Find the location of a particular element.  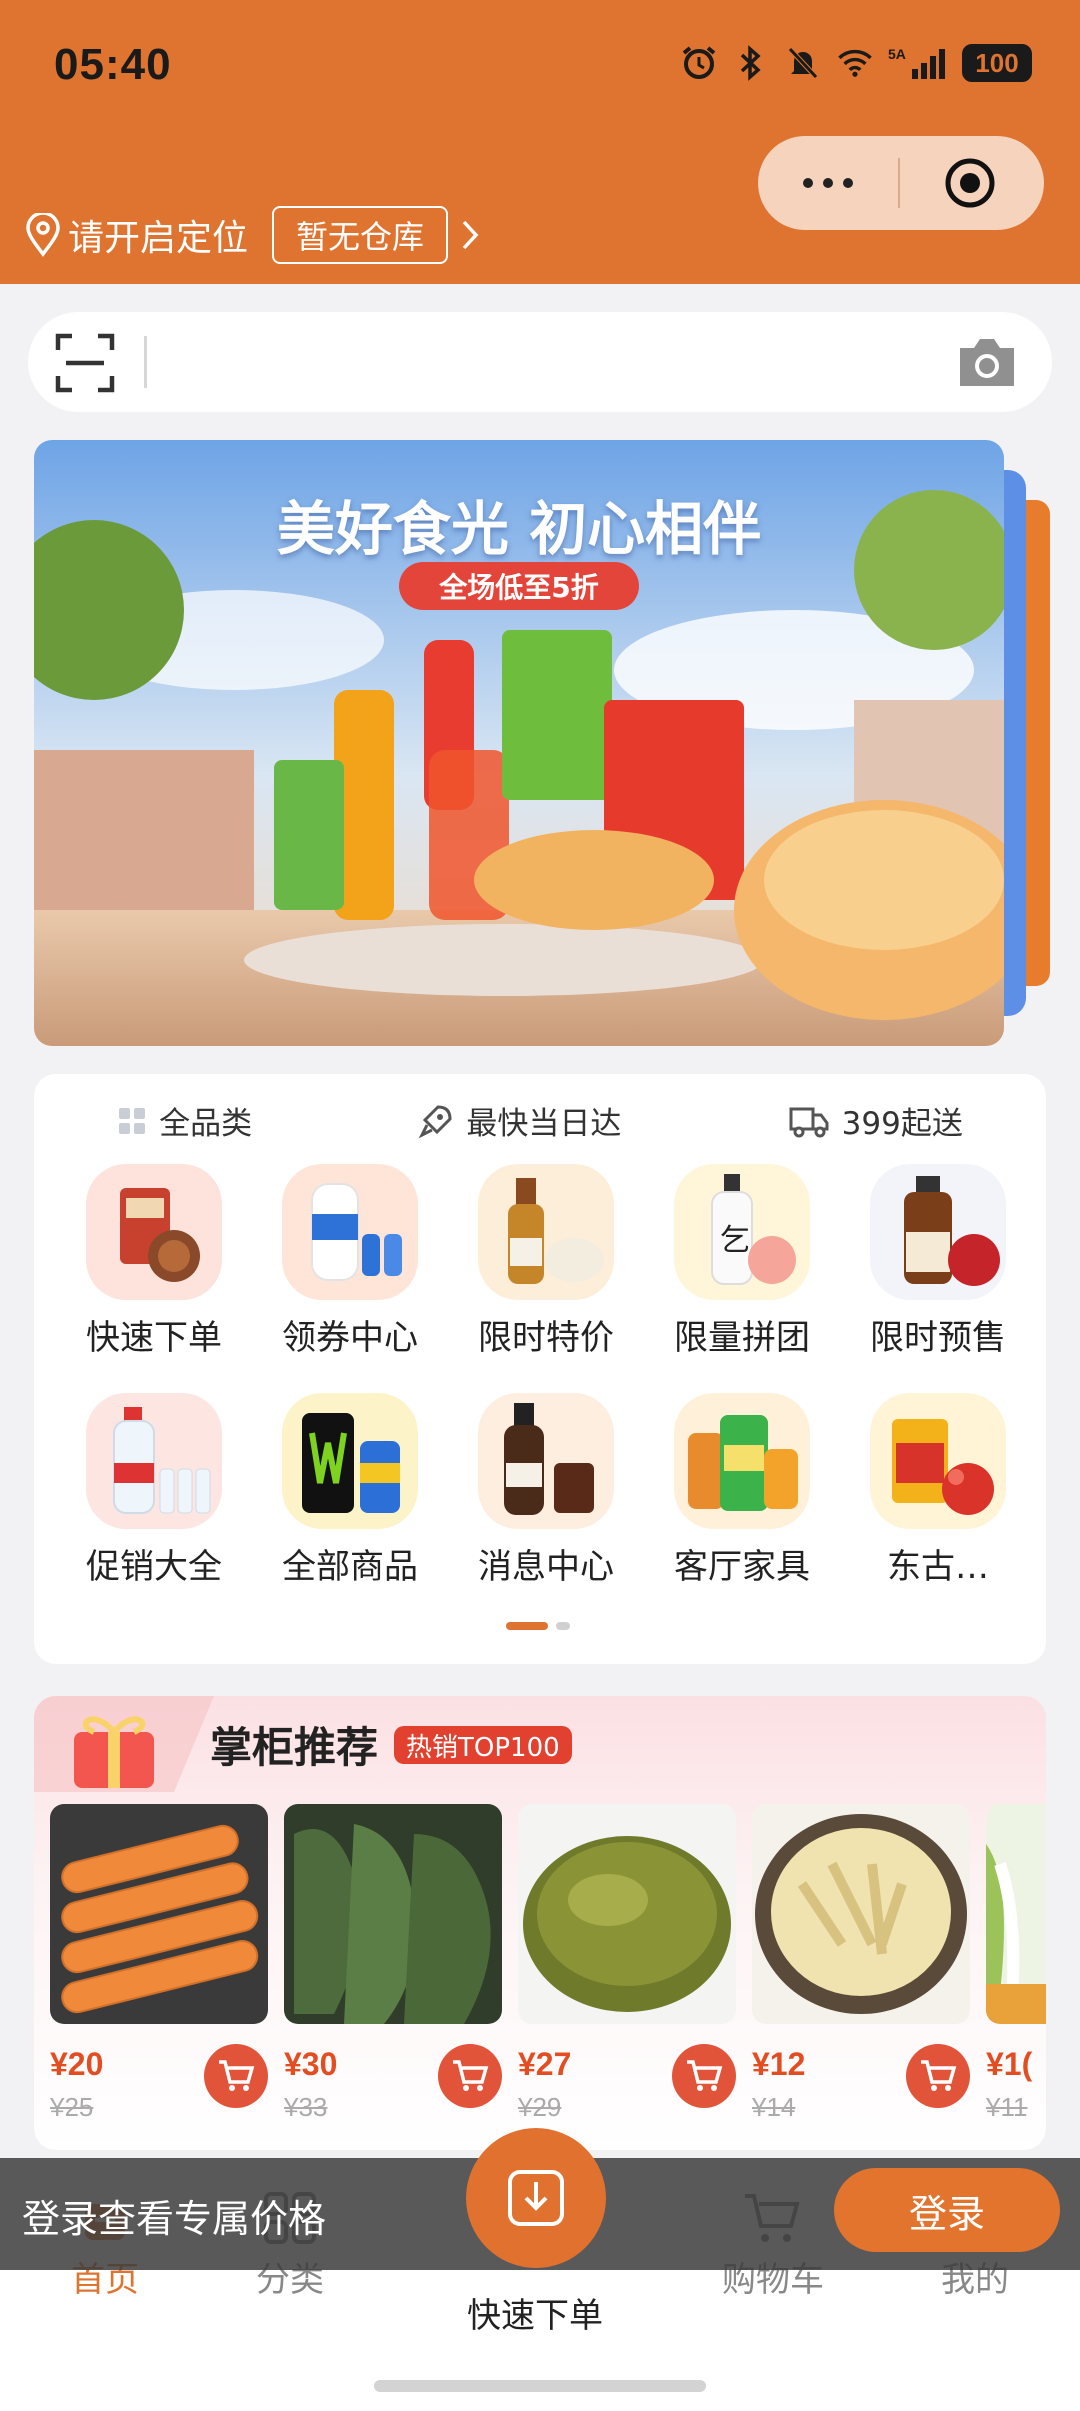

target-icon is located at coordinates (970, 183).